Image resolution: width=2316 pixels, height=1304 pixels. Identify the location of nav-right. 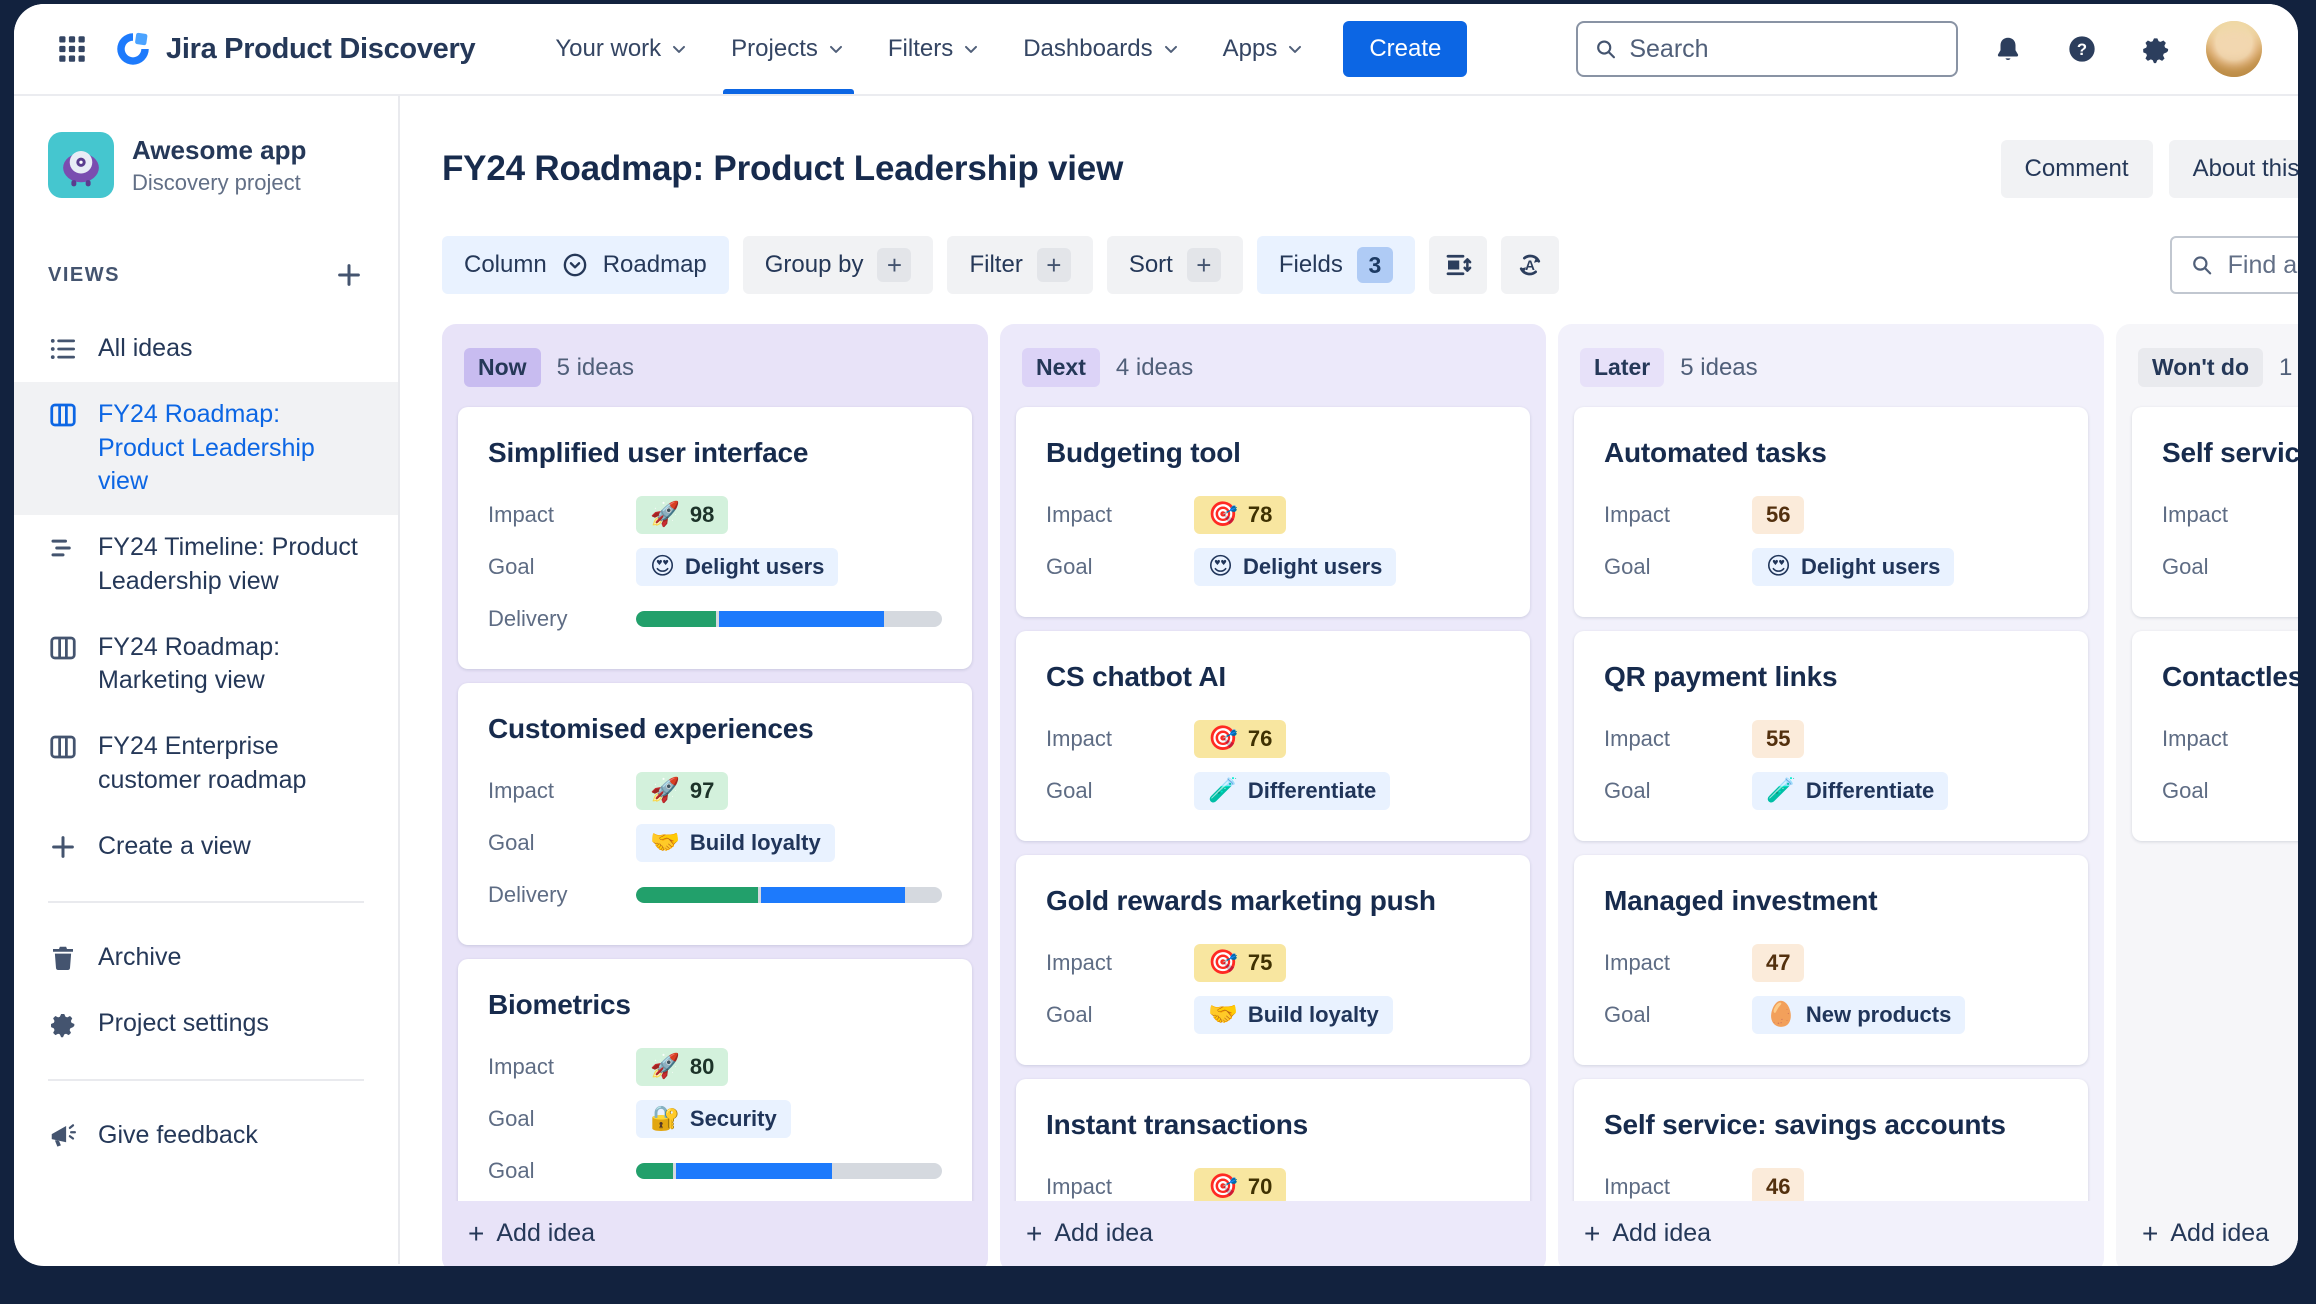
(1919, 49).